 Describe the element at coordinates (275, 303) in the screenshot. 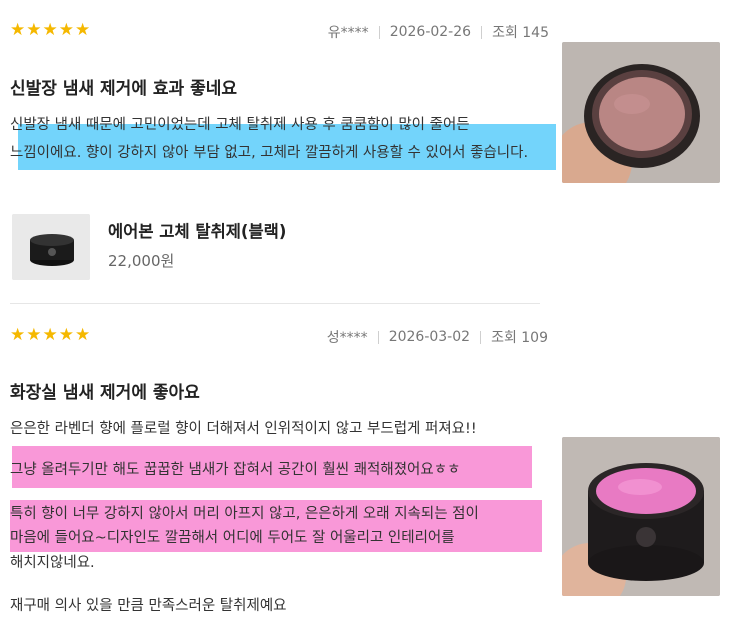

I see `section-divider` at that location.